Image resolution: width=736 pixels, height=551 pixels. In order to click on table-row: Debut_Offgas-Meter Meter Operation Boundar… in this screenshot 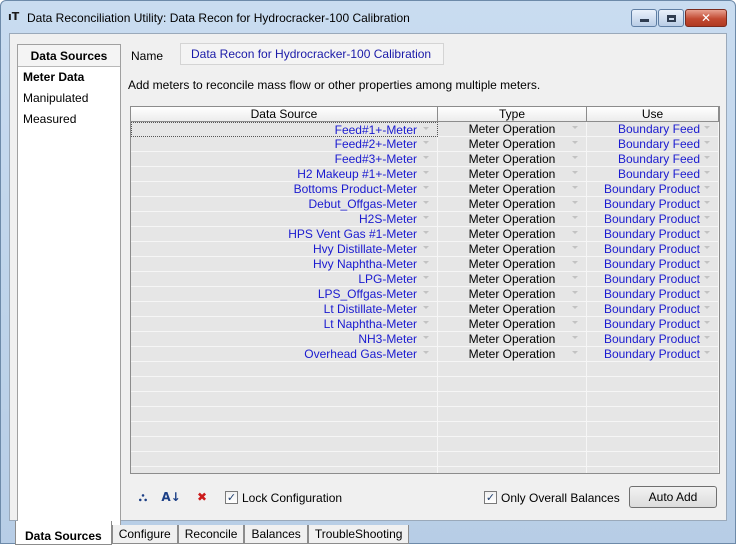, I will do `click(425, 204)`.